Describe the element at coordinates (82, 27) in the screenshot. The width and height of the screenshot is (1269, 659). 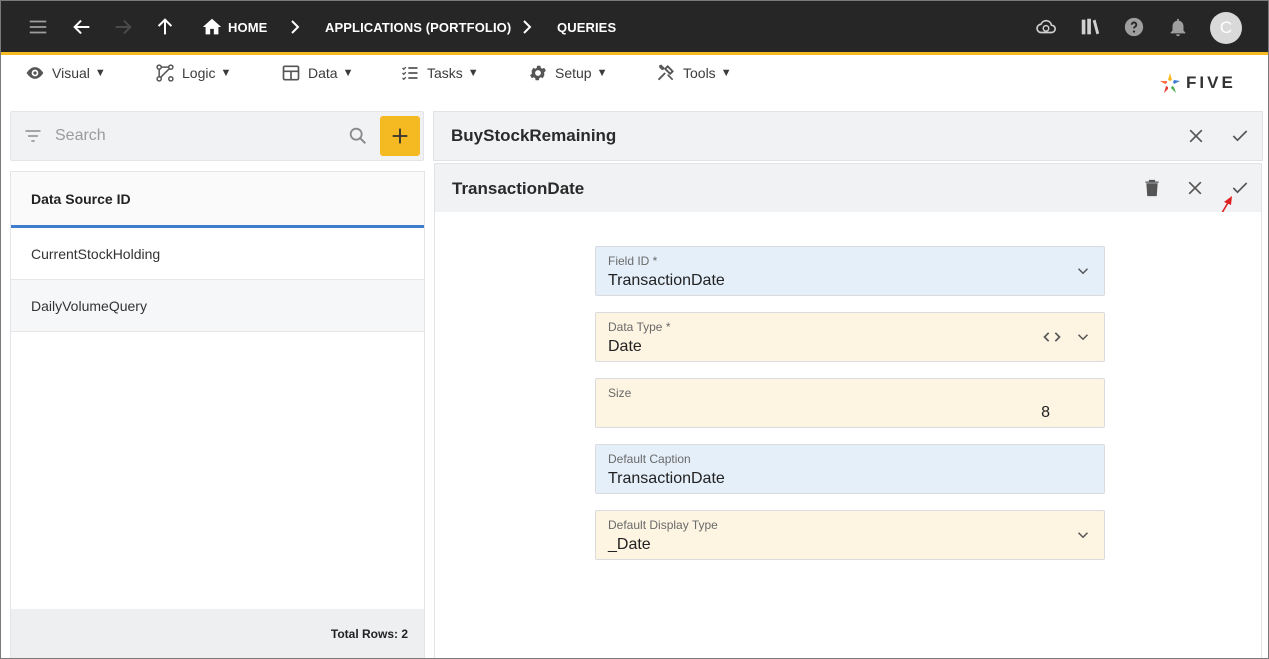
I see `back-arrow-icon` at that location.